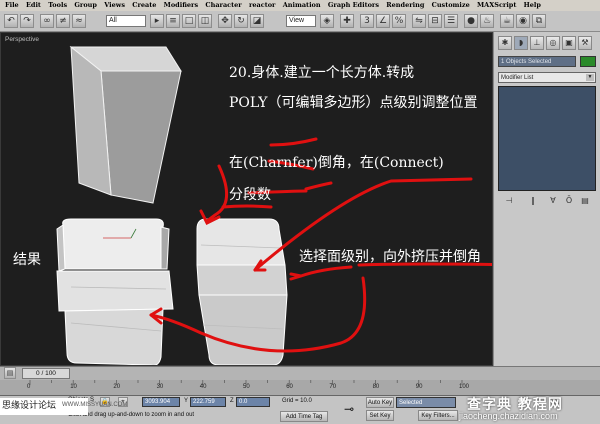 This screenshot has width=600, height=424. Describe the element at coordinates (380, 415) in the screenshot. I see `set-key-button: Set Key` at that location.